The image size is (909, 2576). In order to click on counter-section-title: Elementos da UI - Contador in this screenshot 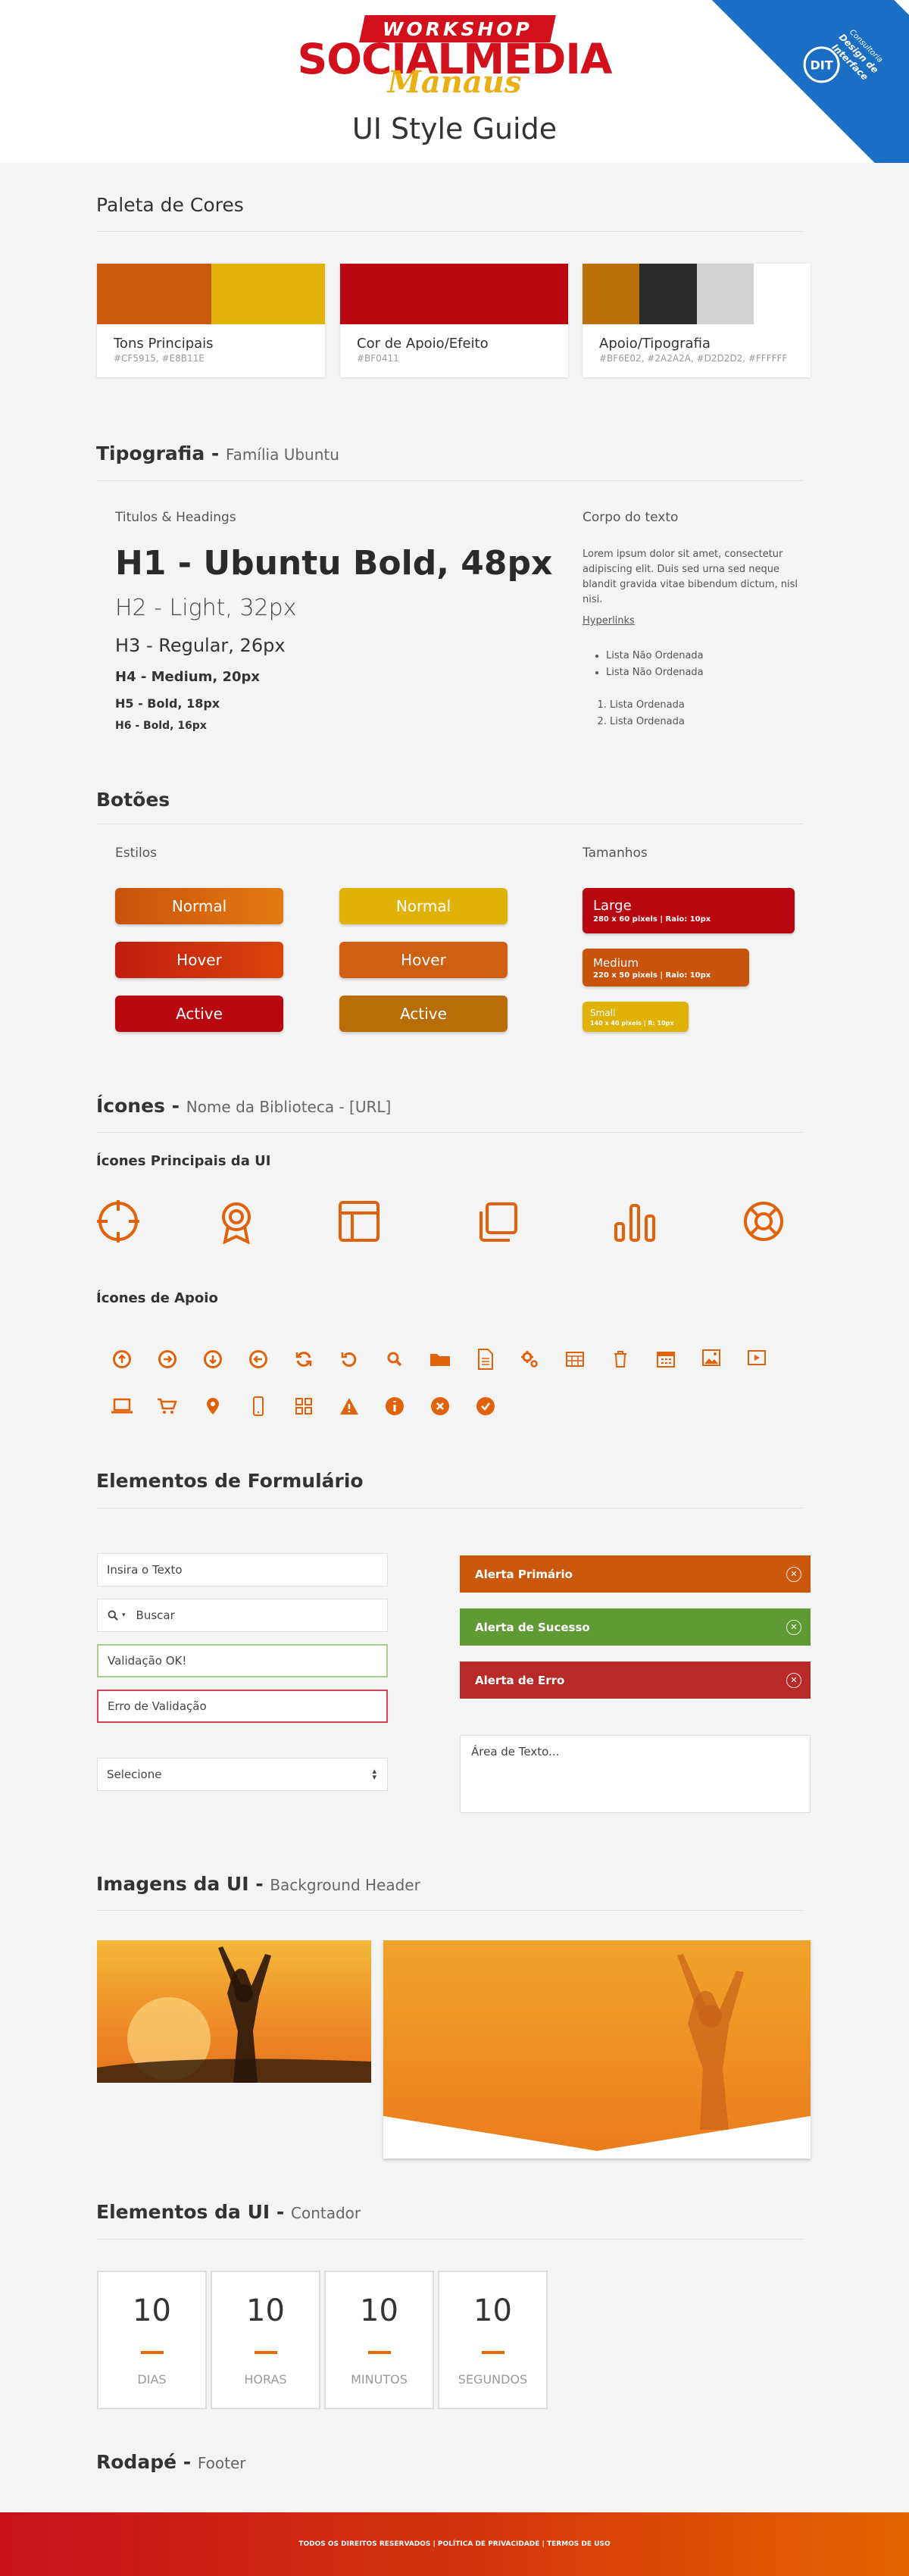, I will do `click(228, 2212)`.